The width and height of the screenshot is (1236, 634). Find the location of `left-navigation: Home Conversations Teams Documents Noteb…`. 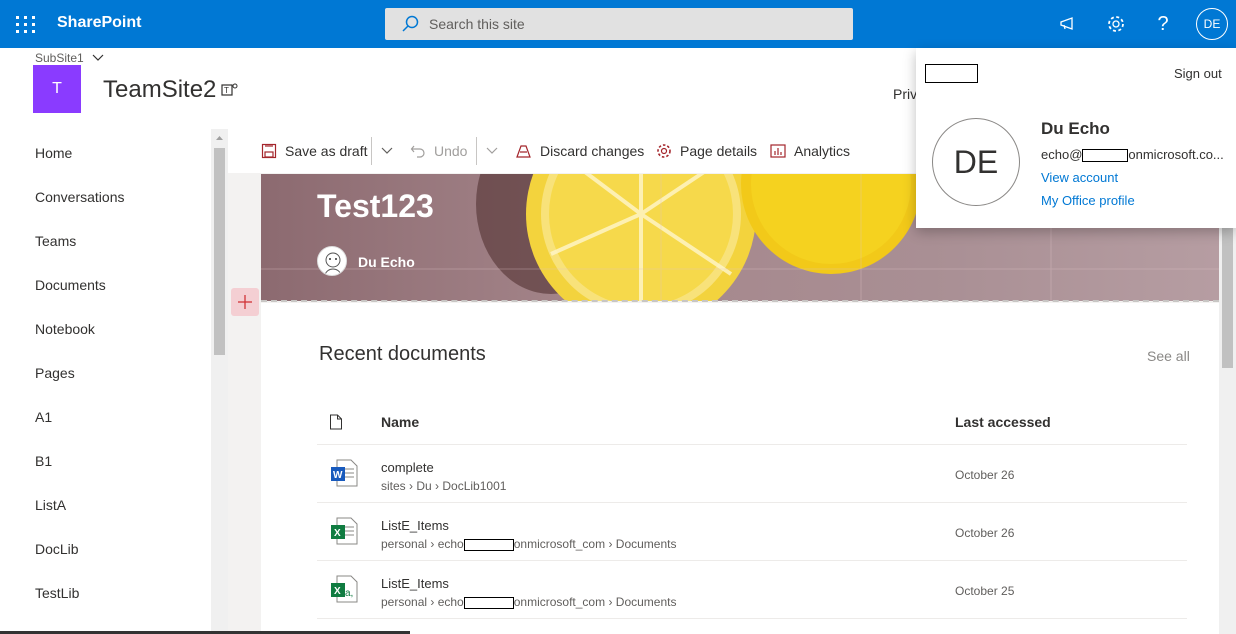

left-navigation: Home Conversations Teams Documents Noteb… is located at coordinates (114, 381).